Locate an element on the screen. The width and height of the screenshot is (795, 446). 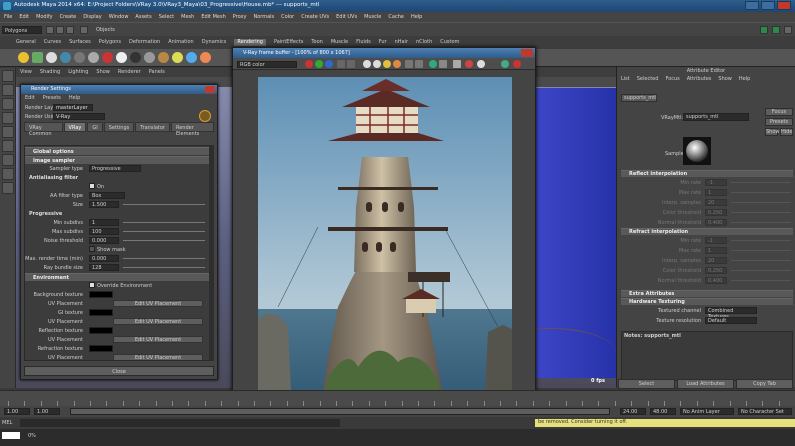
time-slider is located at coordinates (397, 398).